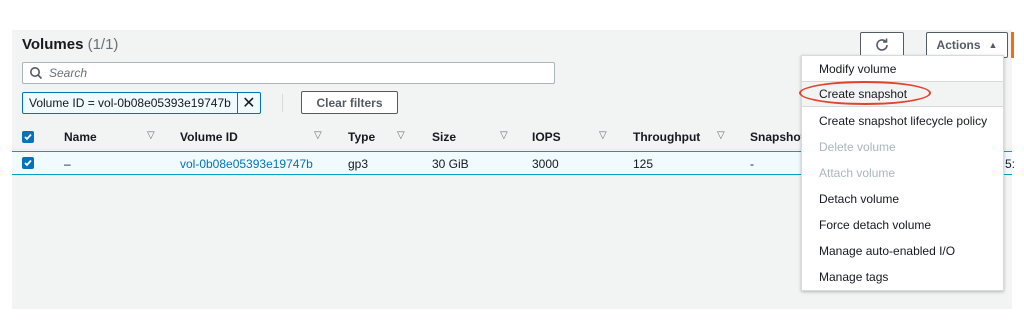 This screenshot has height=320, width=1024. What do you see at coordinates (545, 164) in the screenshot?
I see `cell-iops: 3000` at bounding box center [545, 164].